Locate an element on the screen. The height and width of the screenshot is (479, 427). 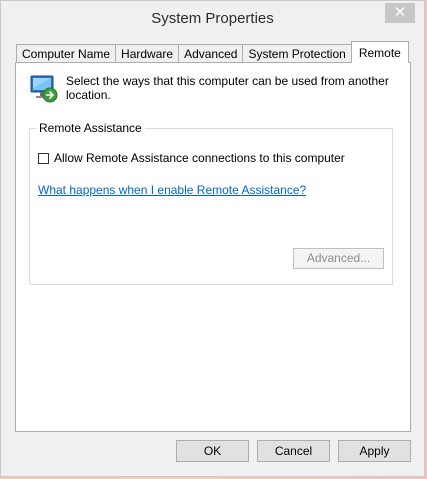
window-title: System Properties is located at coordinates (212, 18).